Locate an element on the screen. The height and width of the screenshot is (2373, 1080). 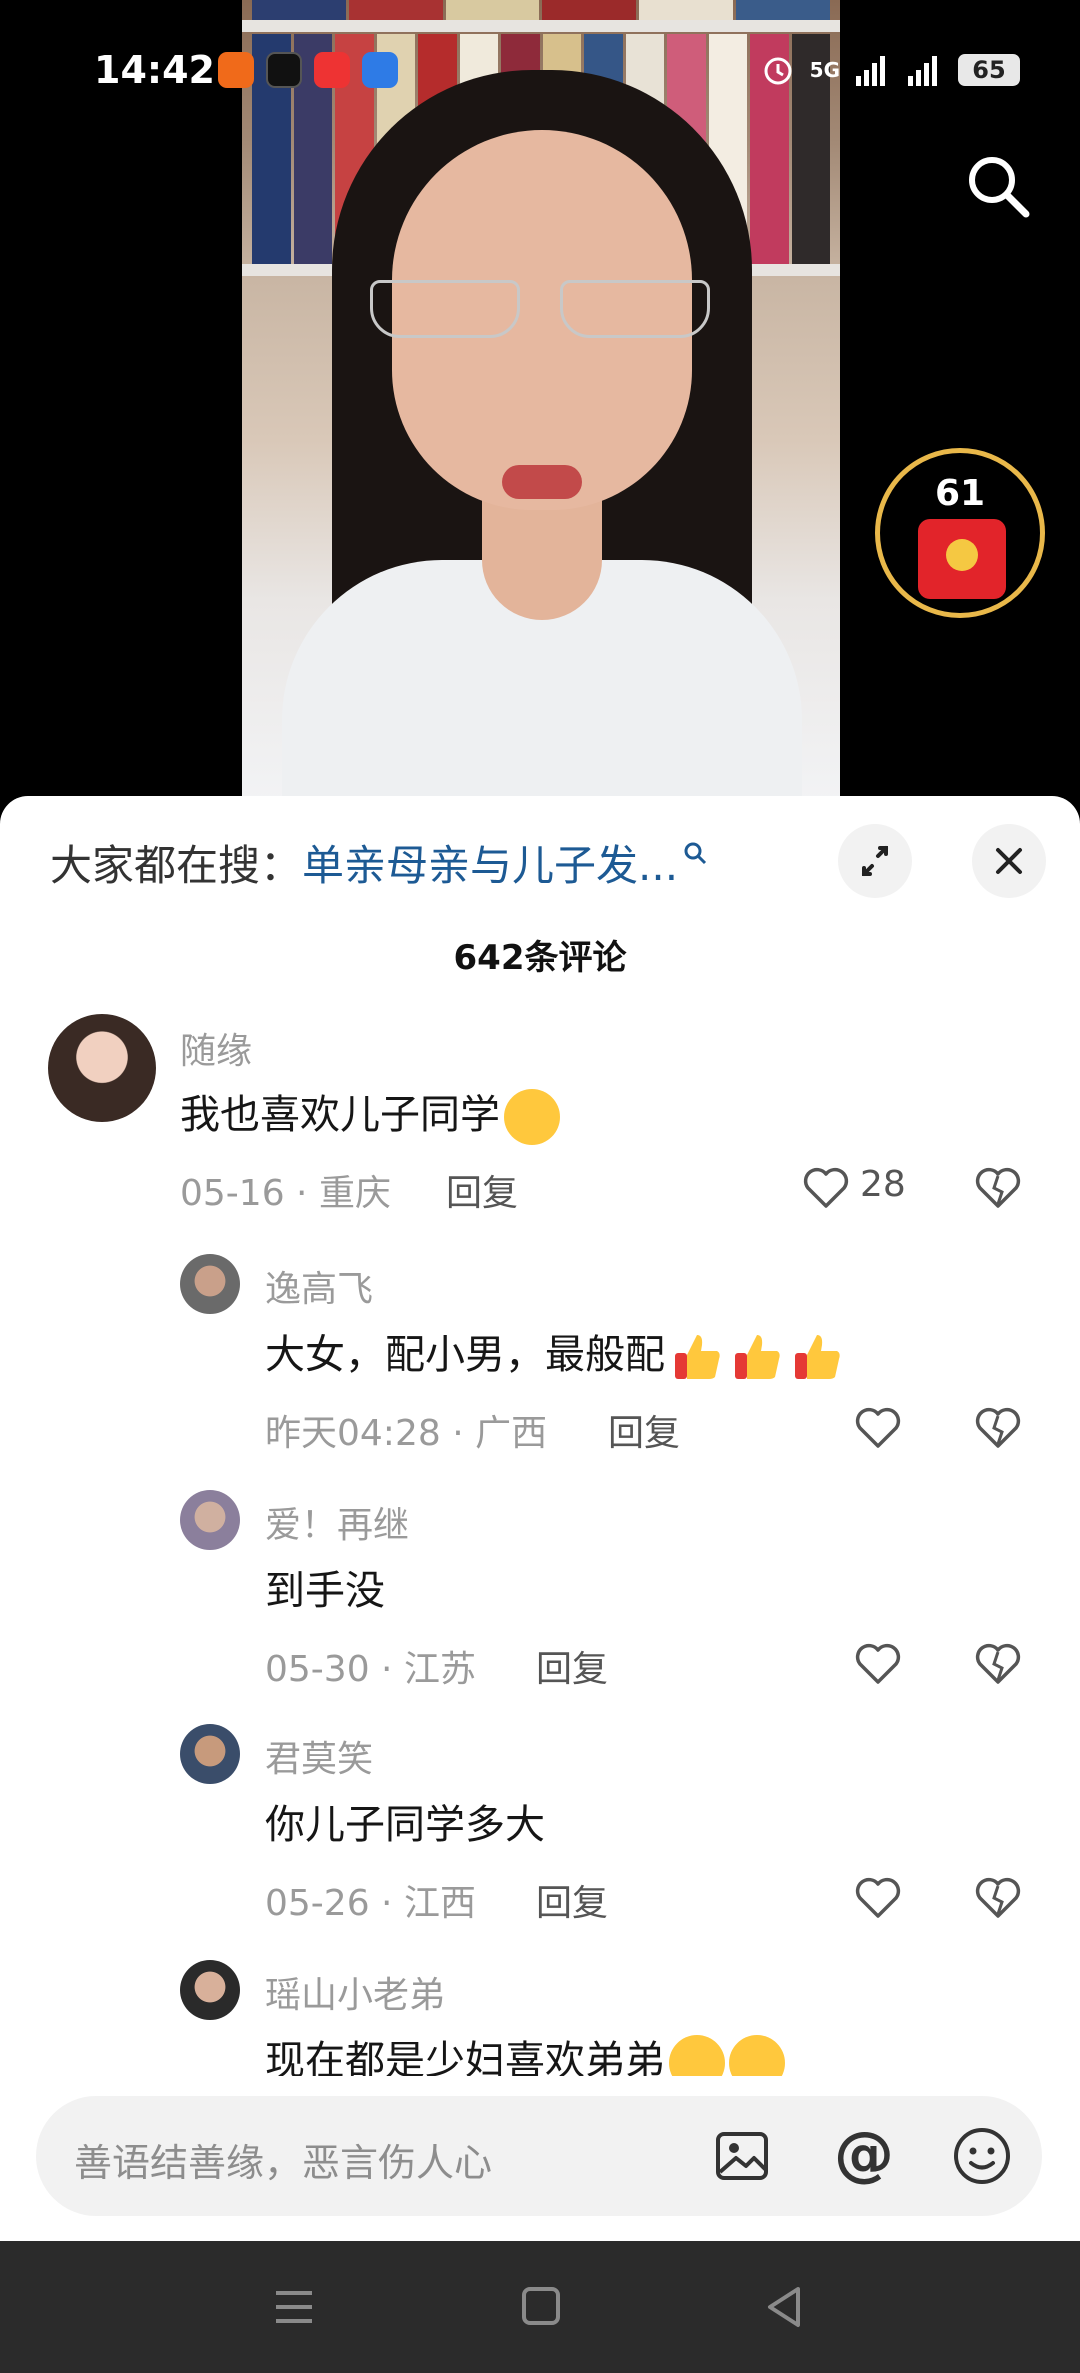
network-label: 5G is located at coordinates (824, 70).